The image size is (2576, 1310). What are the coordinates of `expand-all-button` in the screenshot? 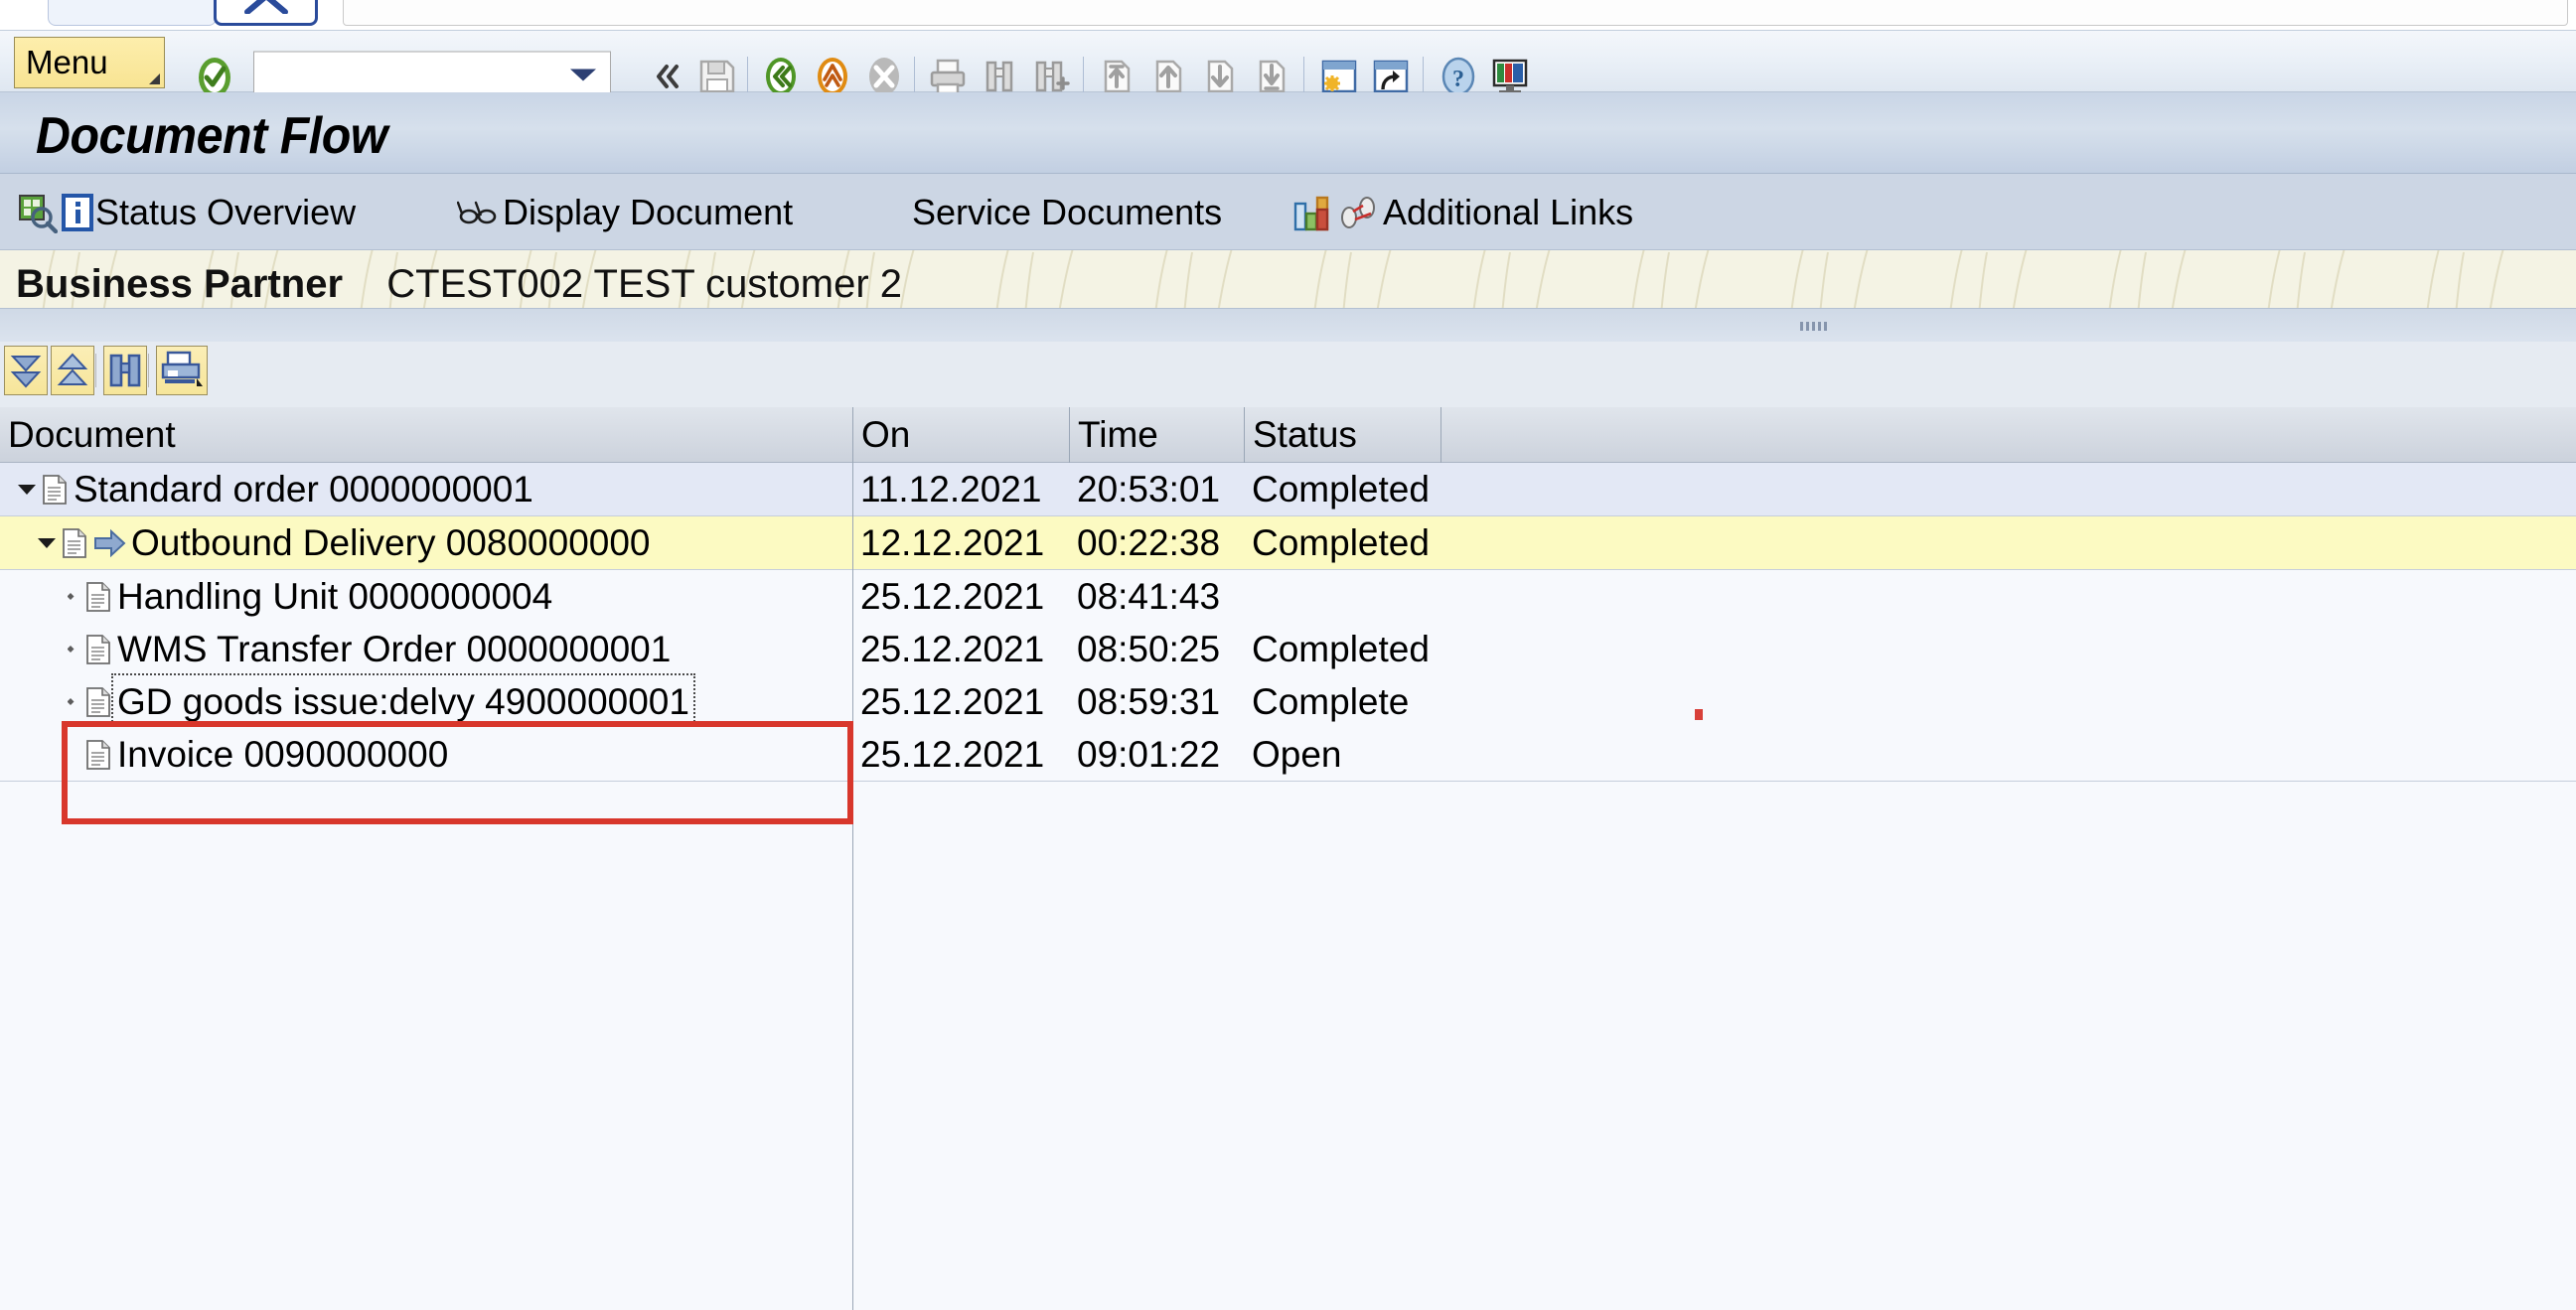 It's located at (26, 371).